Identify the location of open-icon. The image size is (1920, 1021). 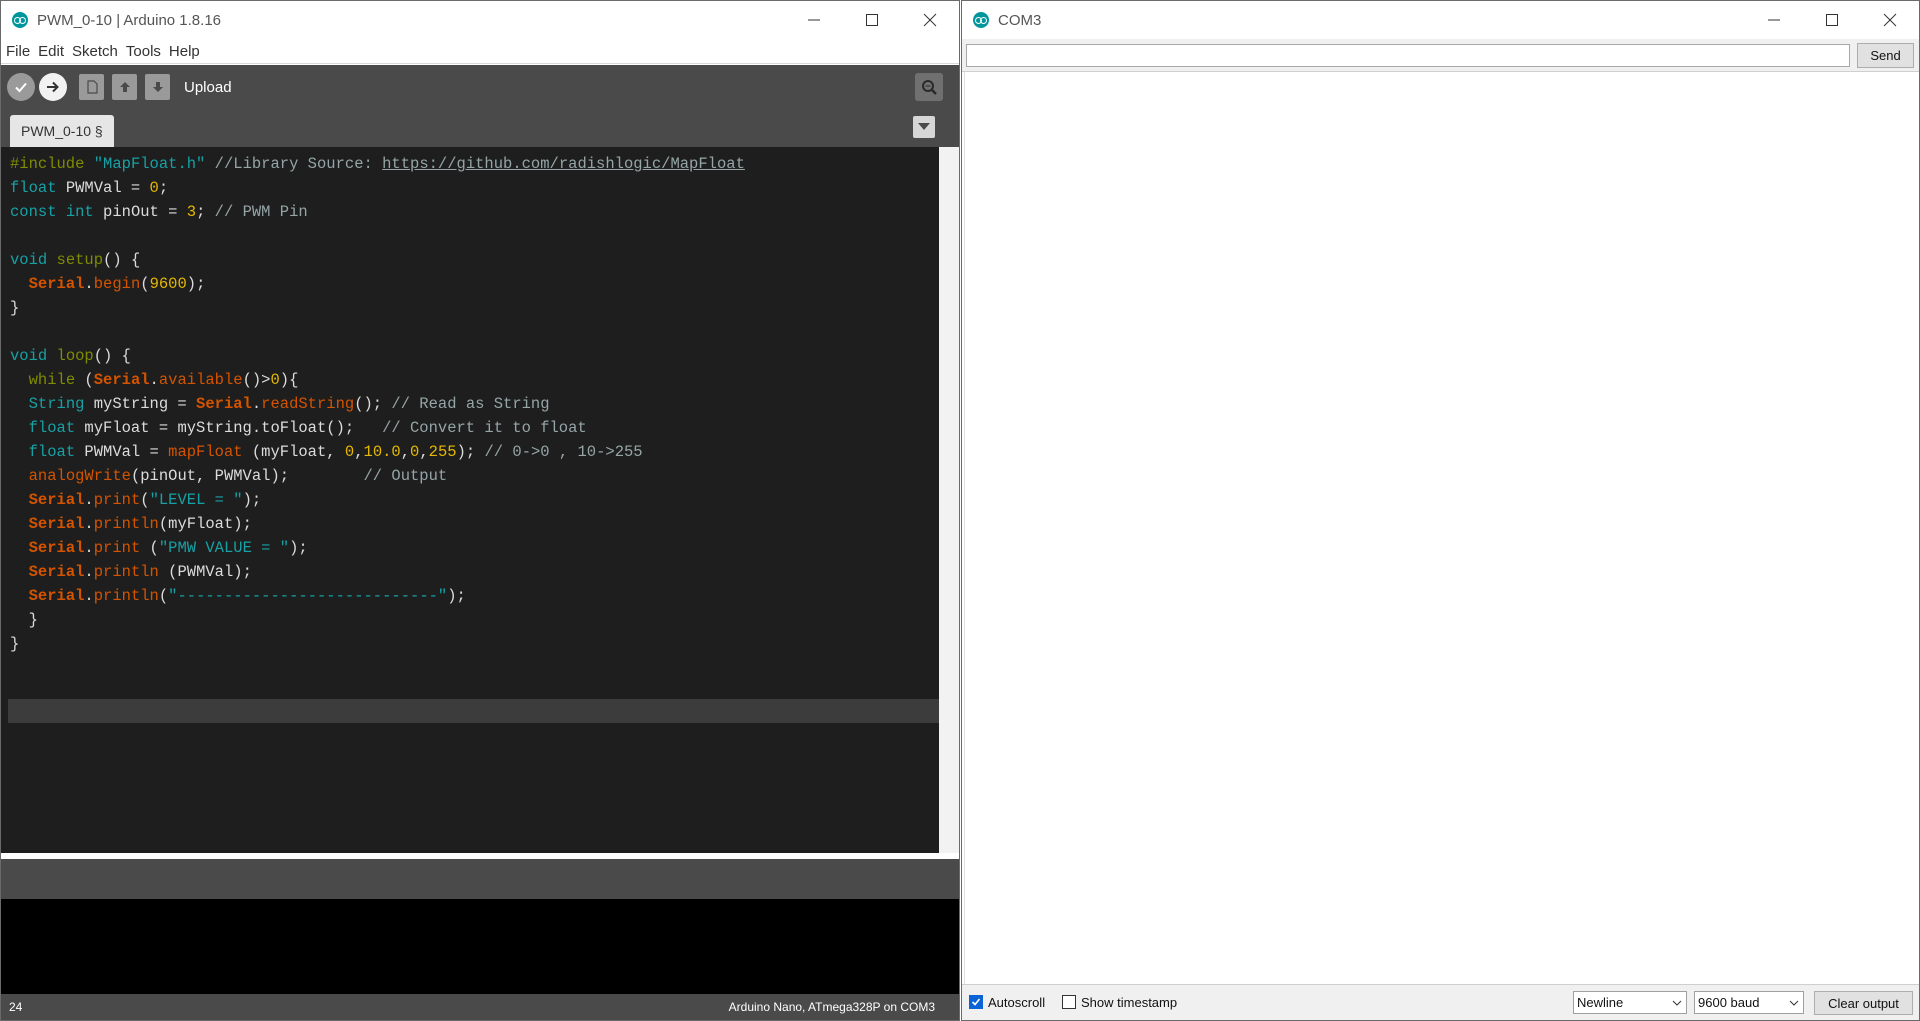
(124, 87).